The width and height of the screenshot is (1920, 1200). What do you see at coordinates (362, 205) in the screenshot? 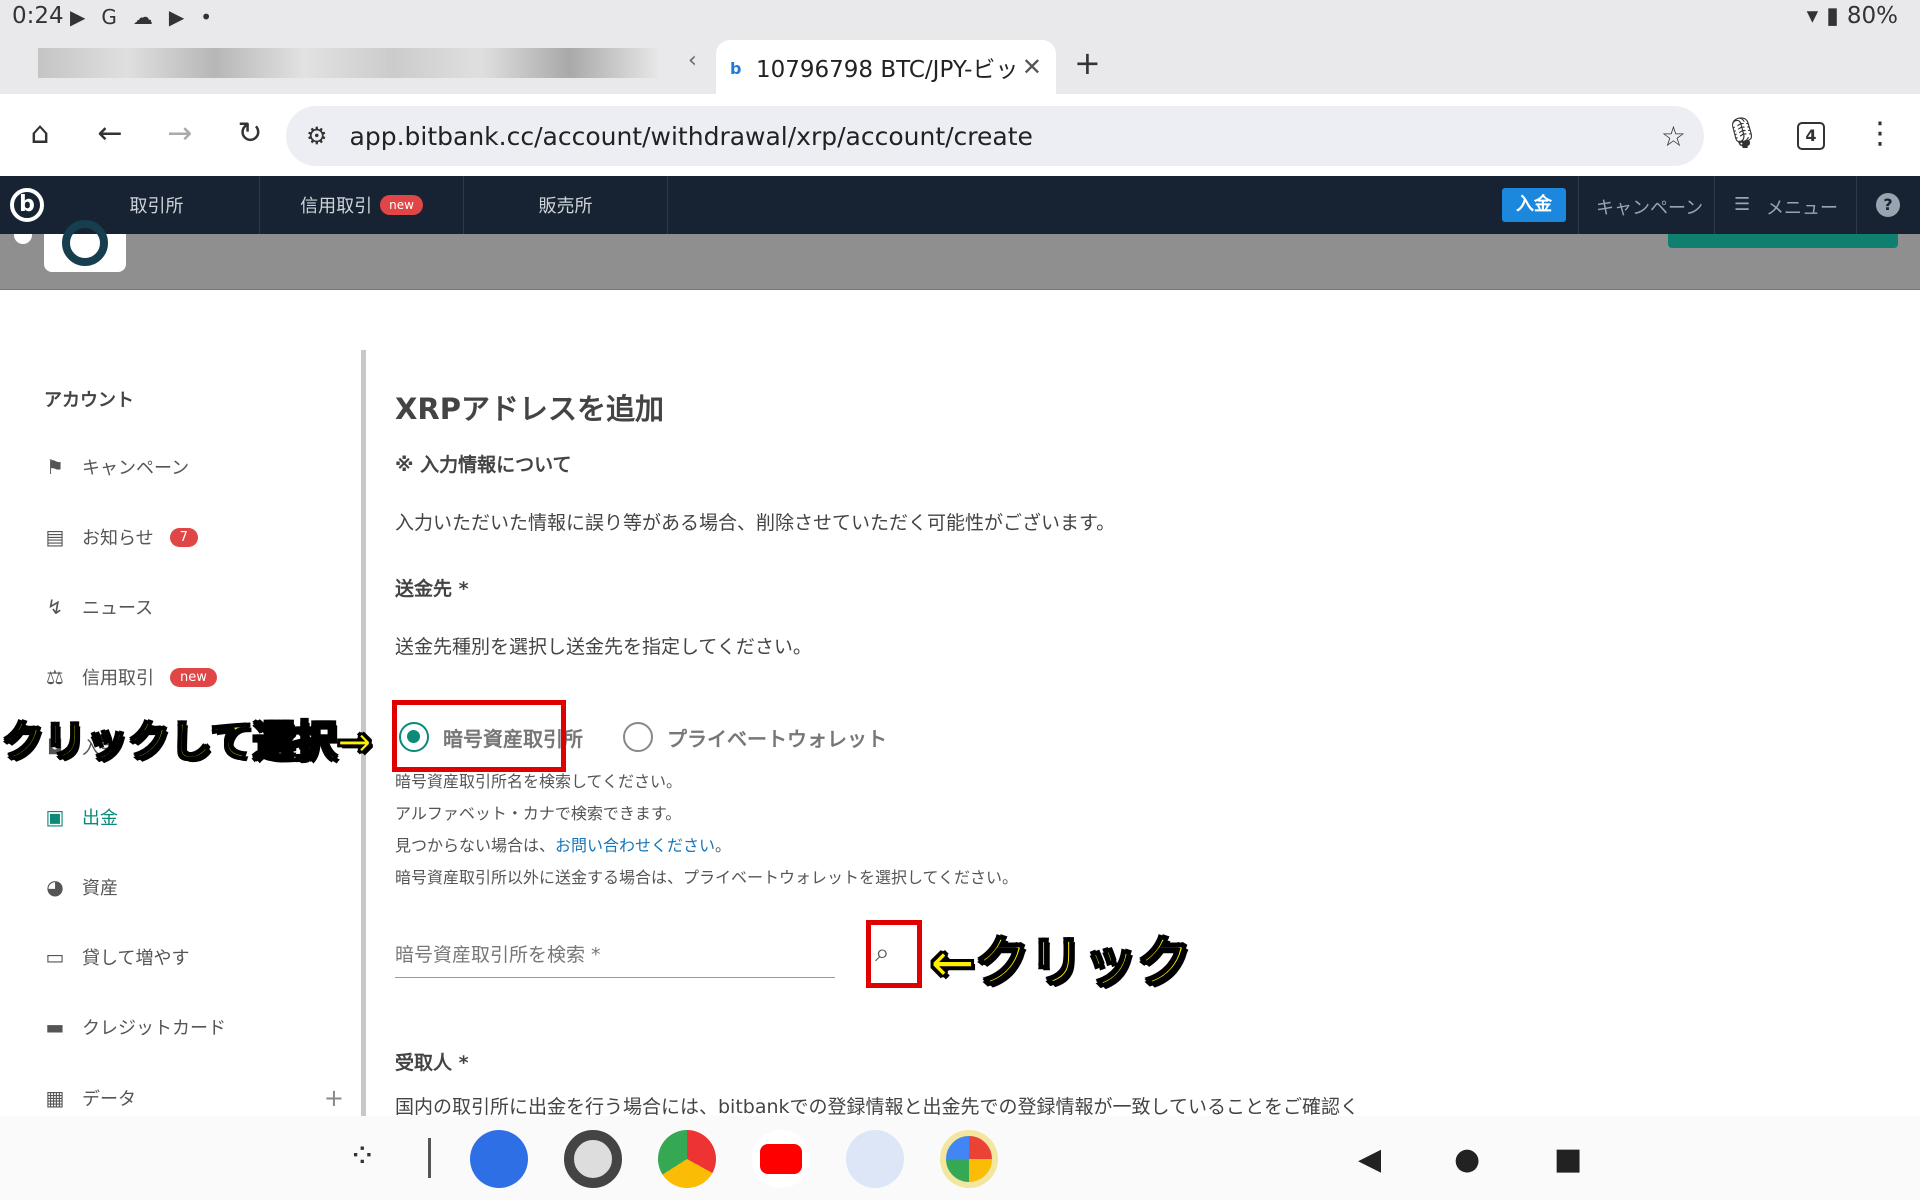
I see `nav-margin-trading: 信用取引 new` at bounding box center [362, 205].